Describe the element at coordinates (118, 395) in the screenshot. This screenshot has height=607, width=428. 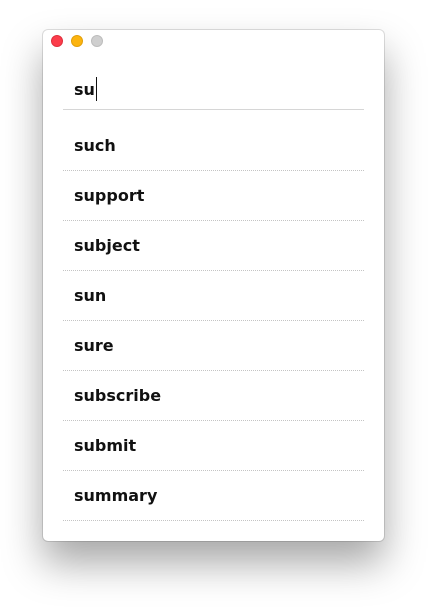
I see `suggestion-label: subscribe` at that location.